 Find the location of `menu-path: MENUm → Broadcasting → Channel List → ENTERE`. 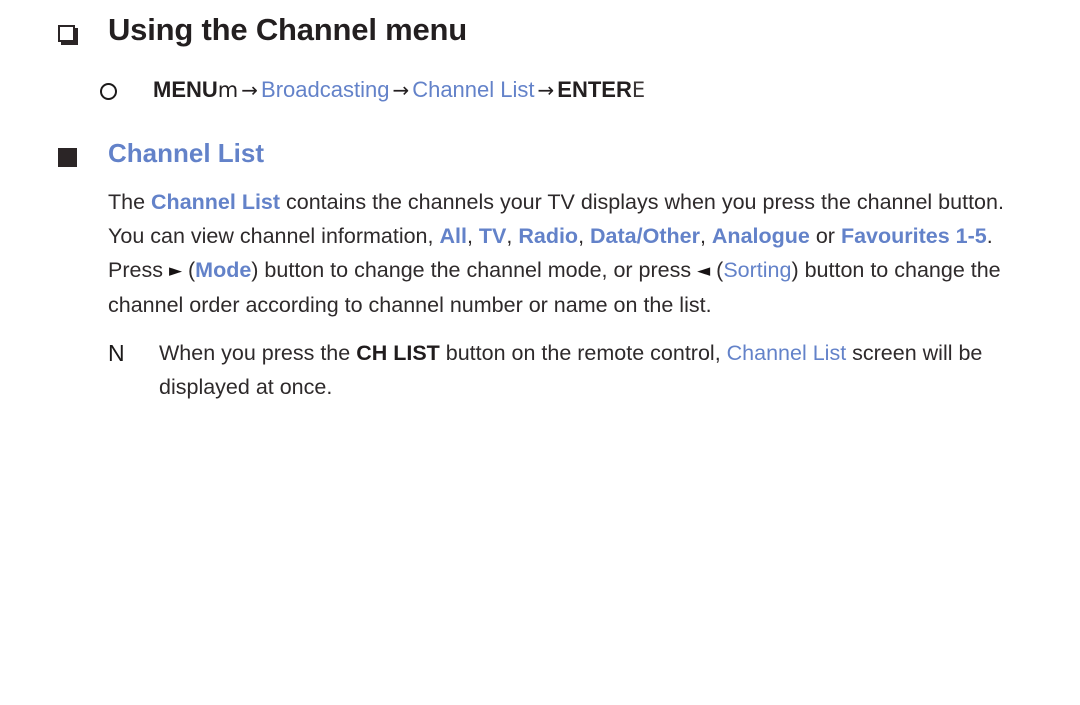

menu-path: MENUm → Broadcasting → Channel List → ENTERE is located at coordinates (399, 90).